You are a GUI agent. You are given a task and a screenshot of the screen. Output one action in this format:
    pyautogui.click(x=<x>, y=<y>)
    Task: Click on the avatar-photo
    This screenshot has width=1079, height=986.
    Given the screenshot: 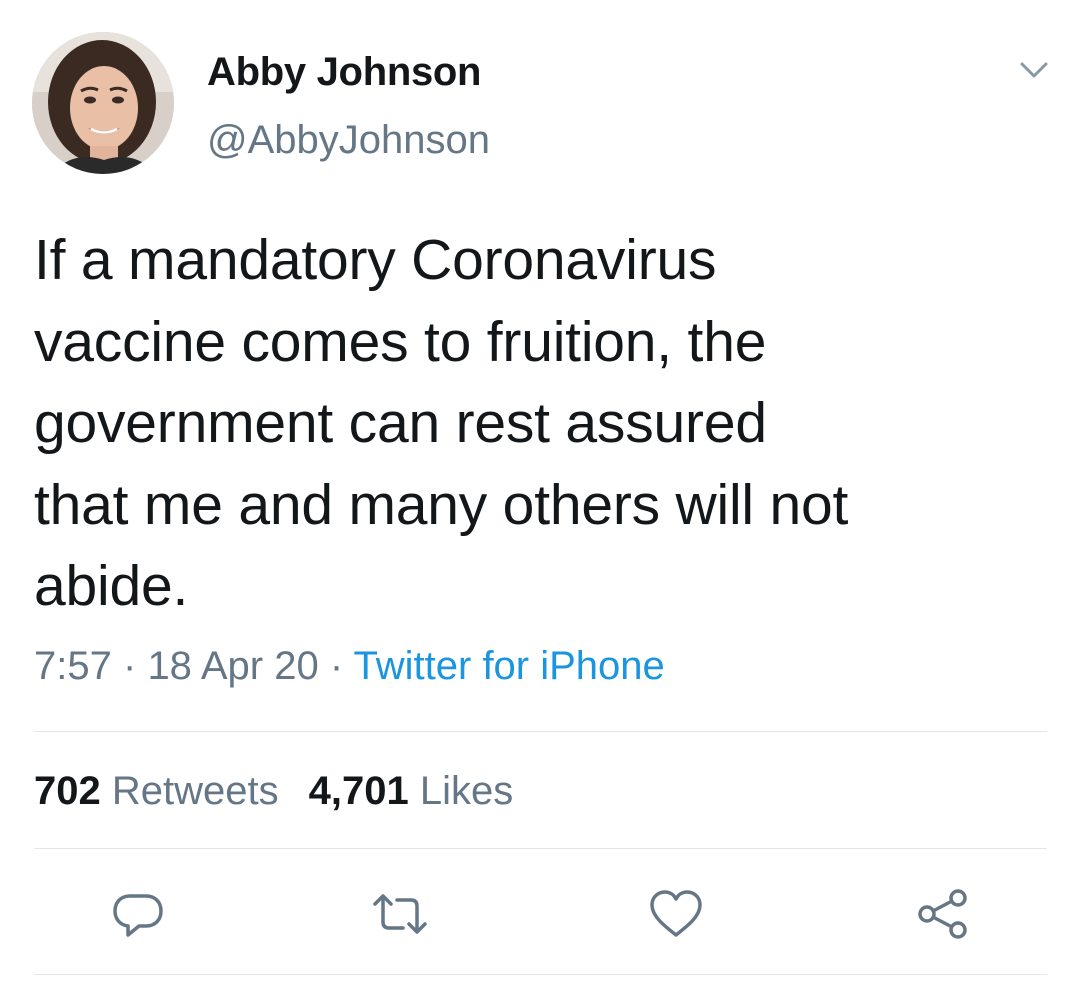 What is the action you would take?
    pyautogui.click(x=103, y=103)
    